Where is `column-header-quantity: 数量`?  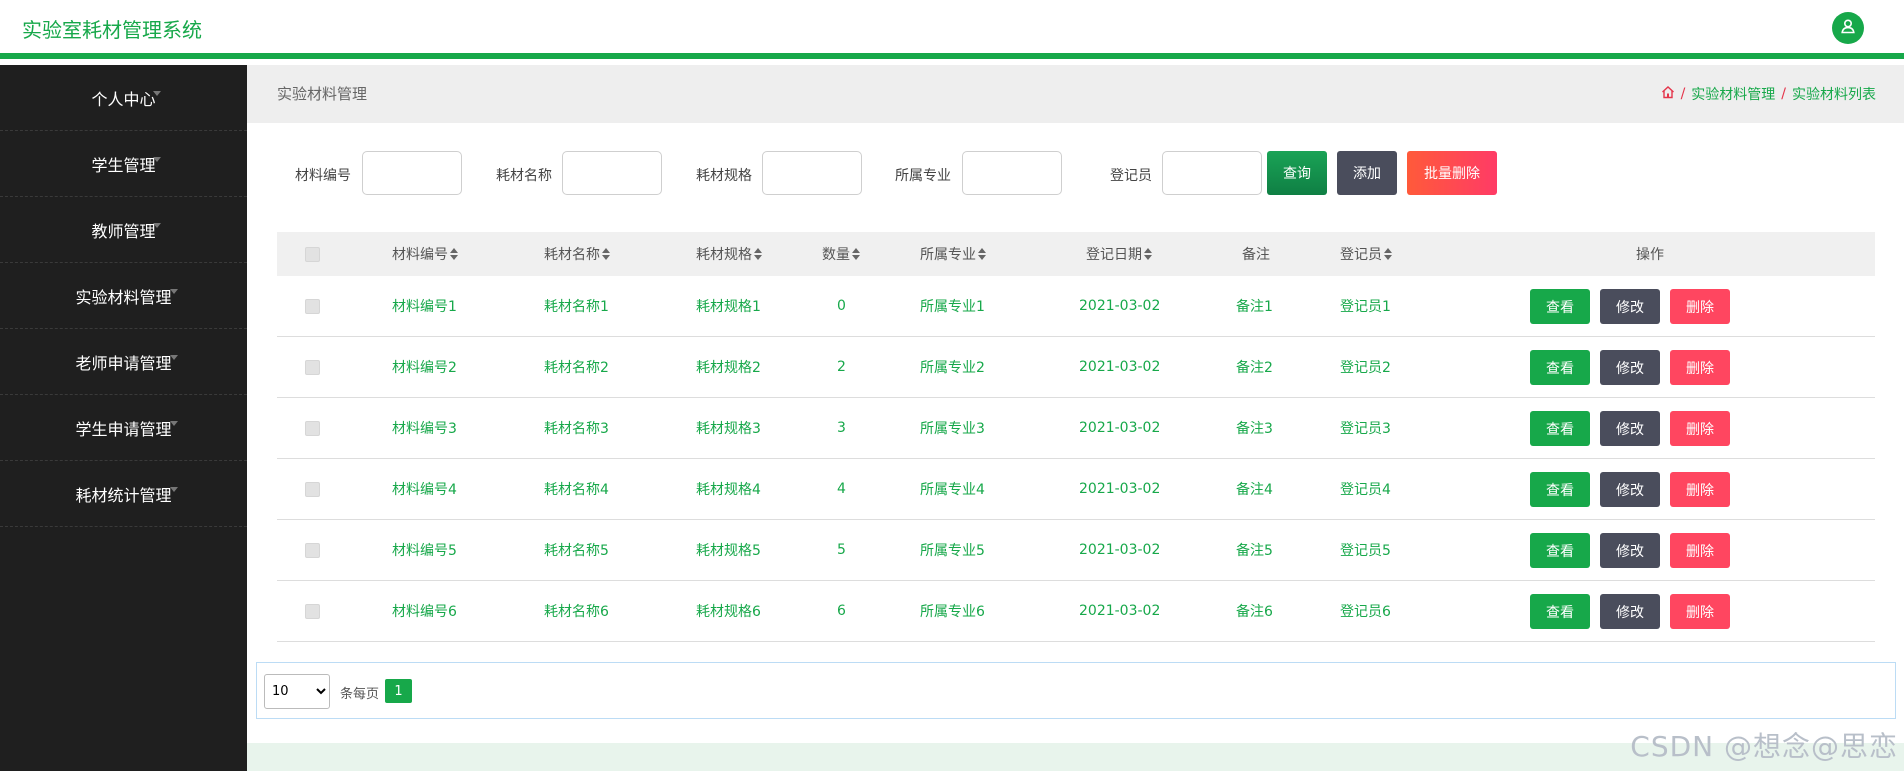
column-header-quantity: 数量 is located at coordinates (841, 254).